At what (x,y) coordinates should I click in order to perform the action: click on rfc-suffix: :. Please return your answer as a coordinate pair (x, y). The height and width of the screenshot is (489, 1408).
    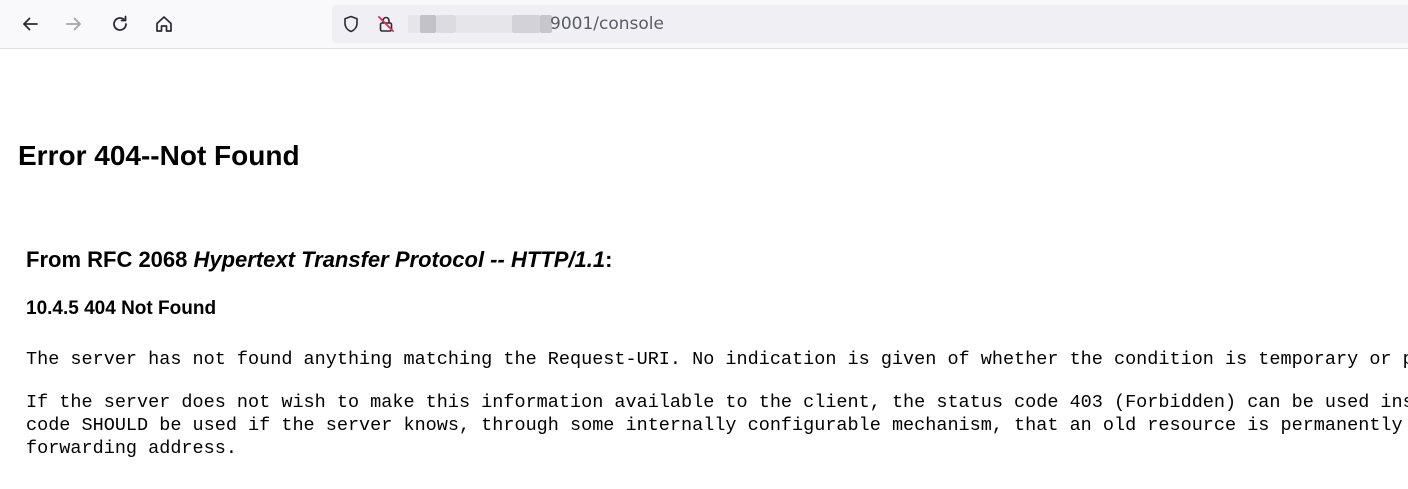
    Looking at the image, I should click on (609, 259).